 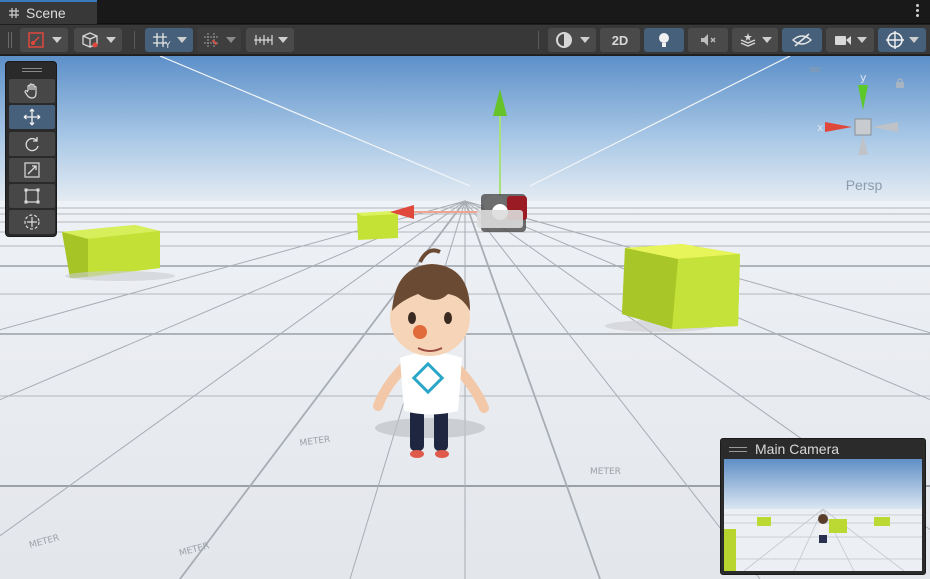 I want to click on mode-2d-button: 2D, so click(x=620, y=40).